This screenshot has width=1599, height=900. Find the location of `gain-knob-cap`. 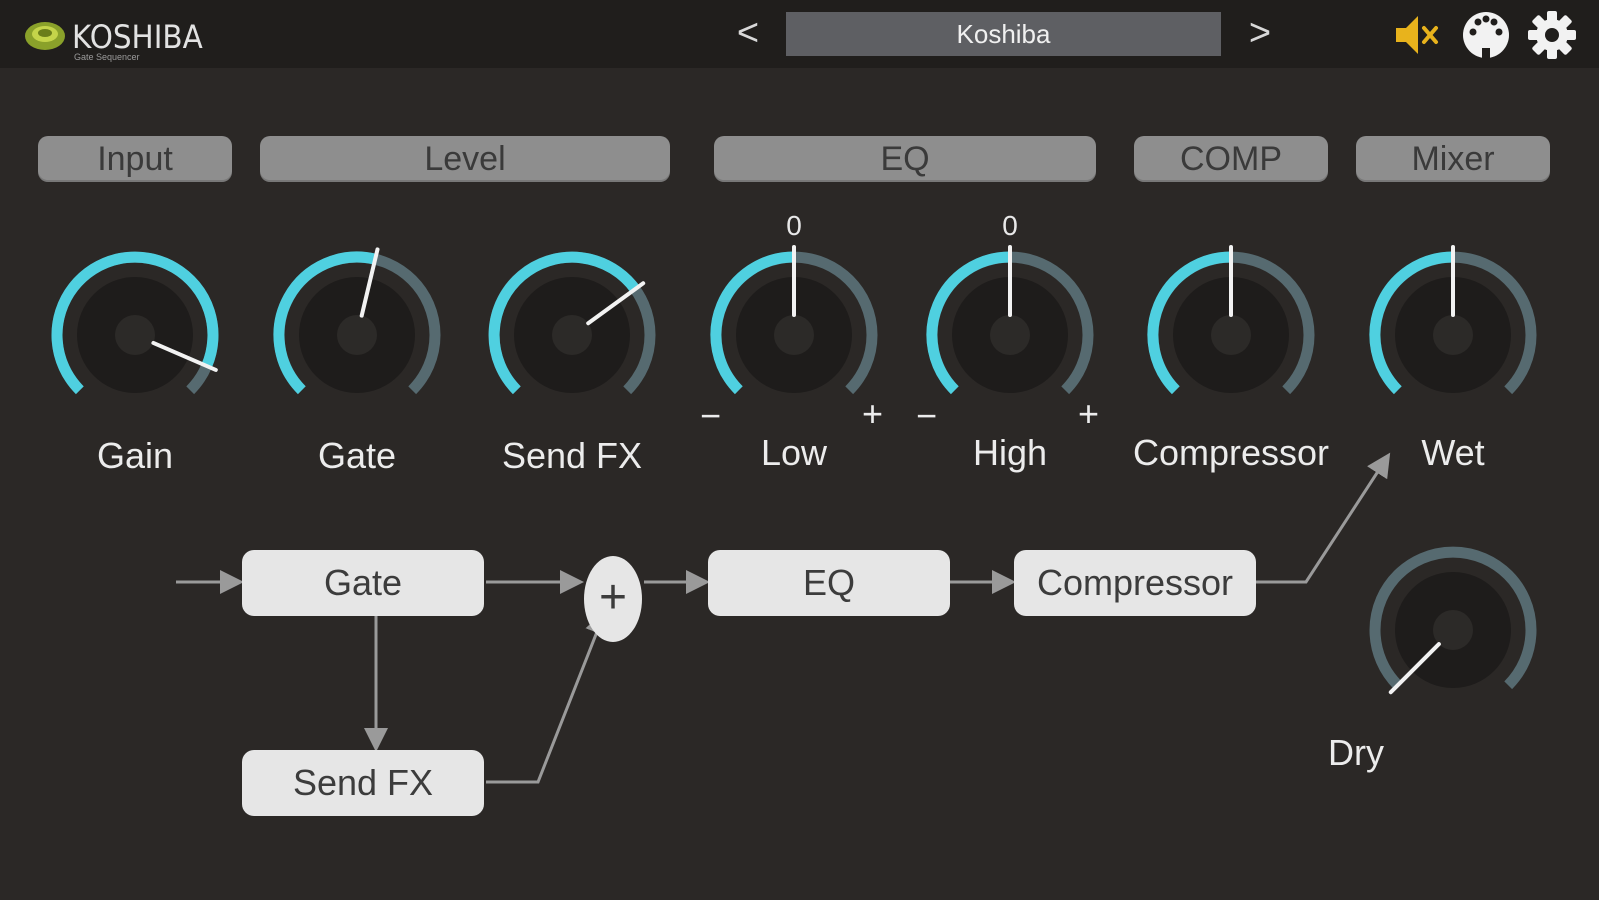

gain-knob-cap is located at coordinates (135, 335).